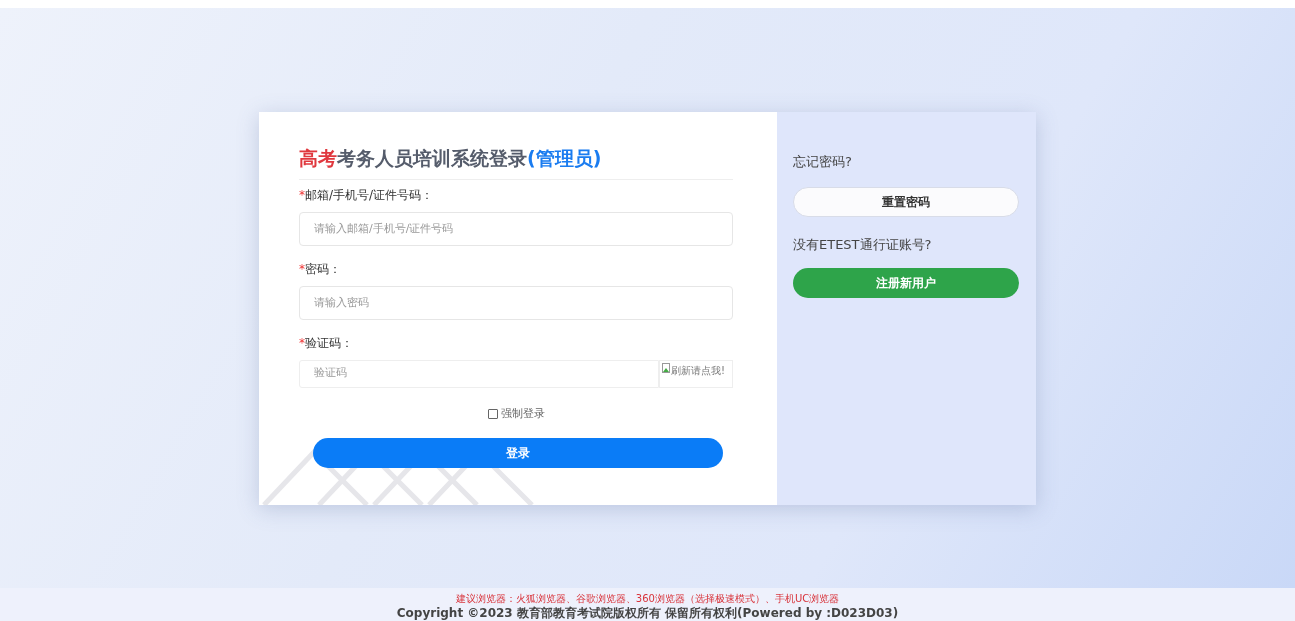  What do you see at coordinates (516, 162) in the screenshot?
I see `login-title: 高考考务人员培训系统登录(管理员)` at bounding box center [516, 162].